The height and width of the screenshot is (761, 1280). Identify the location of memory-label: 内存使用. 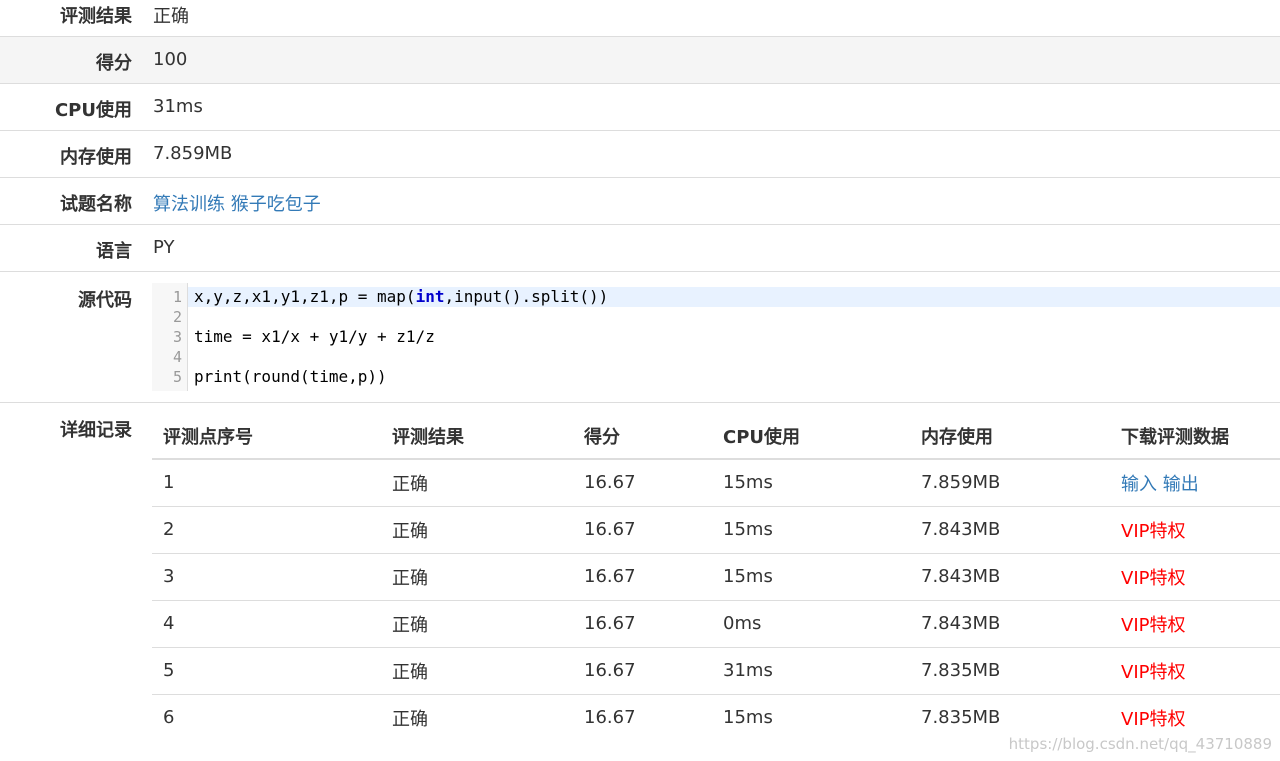
(96, 157).